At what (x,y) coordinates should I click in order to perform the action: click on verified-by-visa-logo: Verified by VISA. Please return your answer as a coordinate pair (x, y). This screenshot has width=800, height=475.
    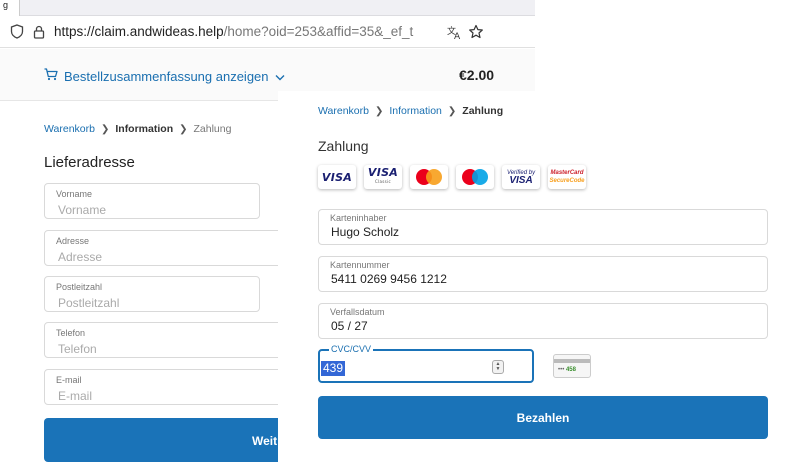
    Looking at the image, I should click on (521, 177).